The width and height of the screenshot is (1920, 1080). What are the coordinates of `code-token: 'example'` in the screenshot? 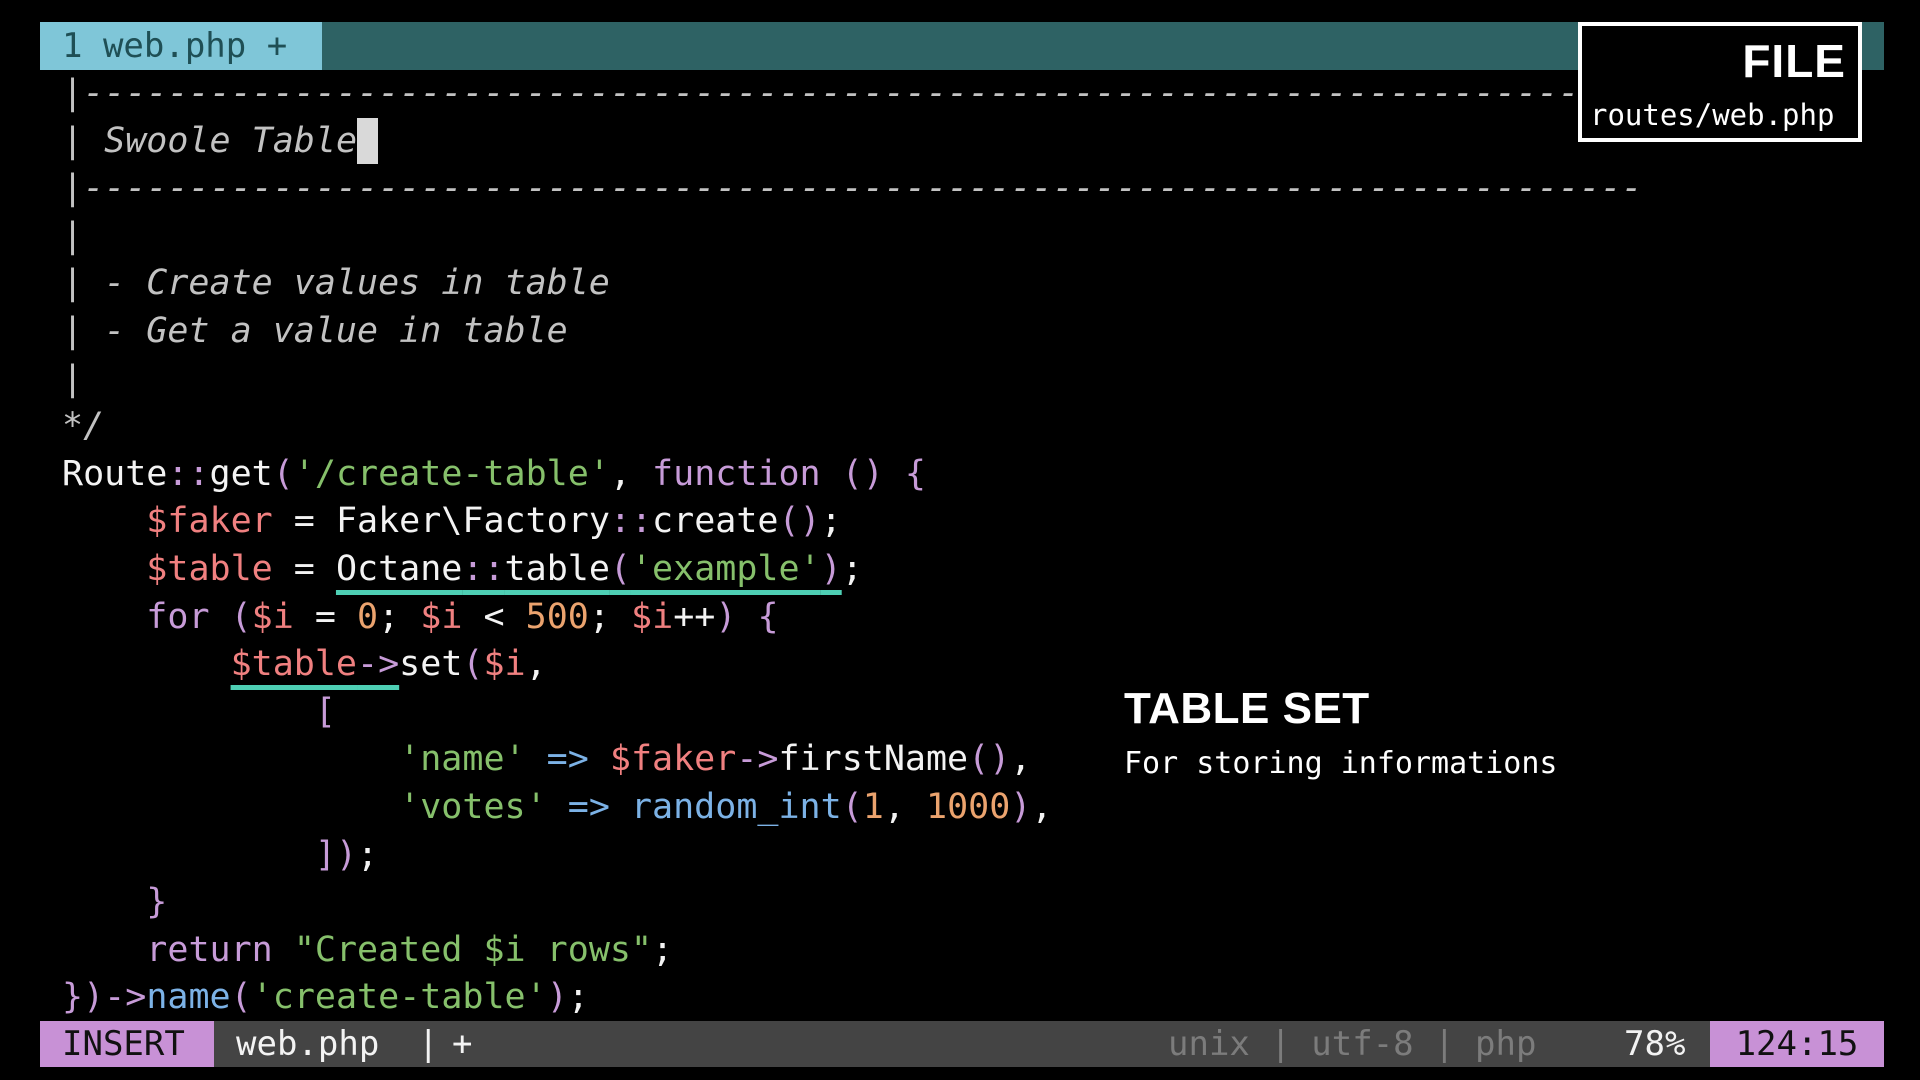 It's located at (725, 569).